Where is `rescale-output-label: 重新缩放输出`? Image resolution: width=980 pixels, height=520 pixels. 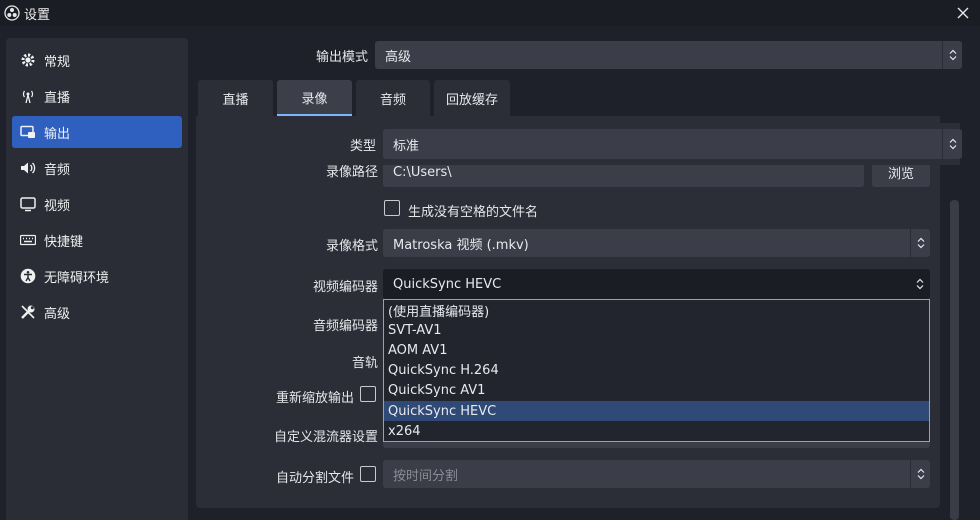 rescale-output-label: 重新缩放输出 is located at coordinates (314, 398).